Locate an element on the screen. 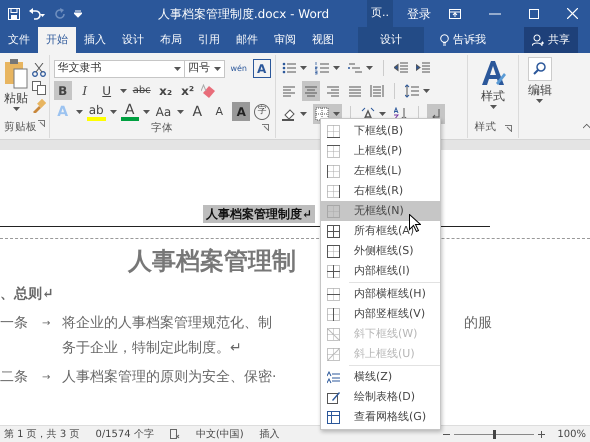 Image resolution: width=590 pixels, height=442 pixels. menu-item: 所有框线(A) is located at coordinates (380, 231).